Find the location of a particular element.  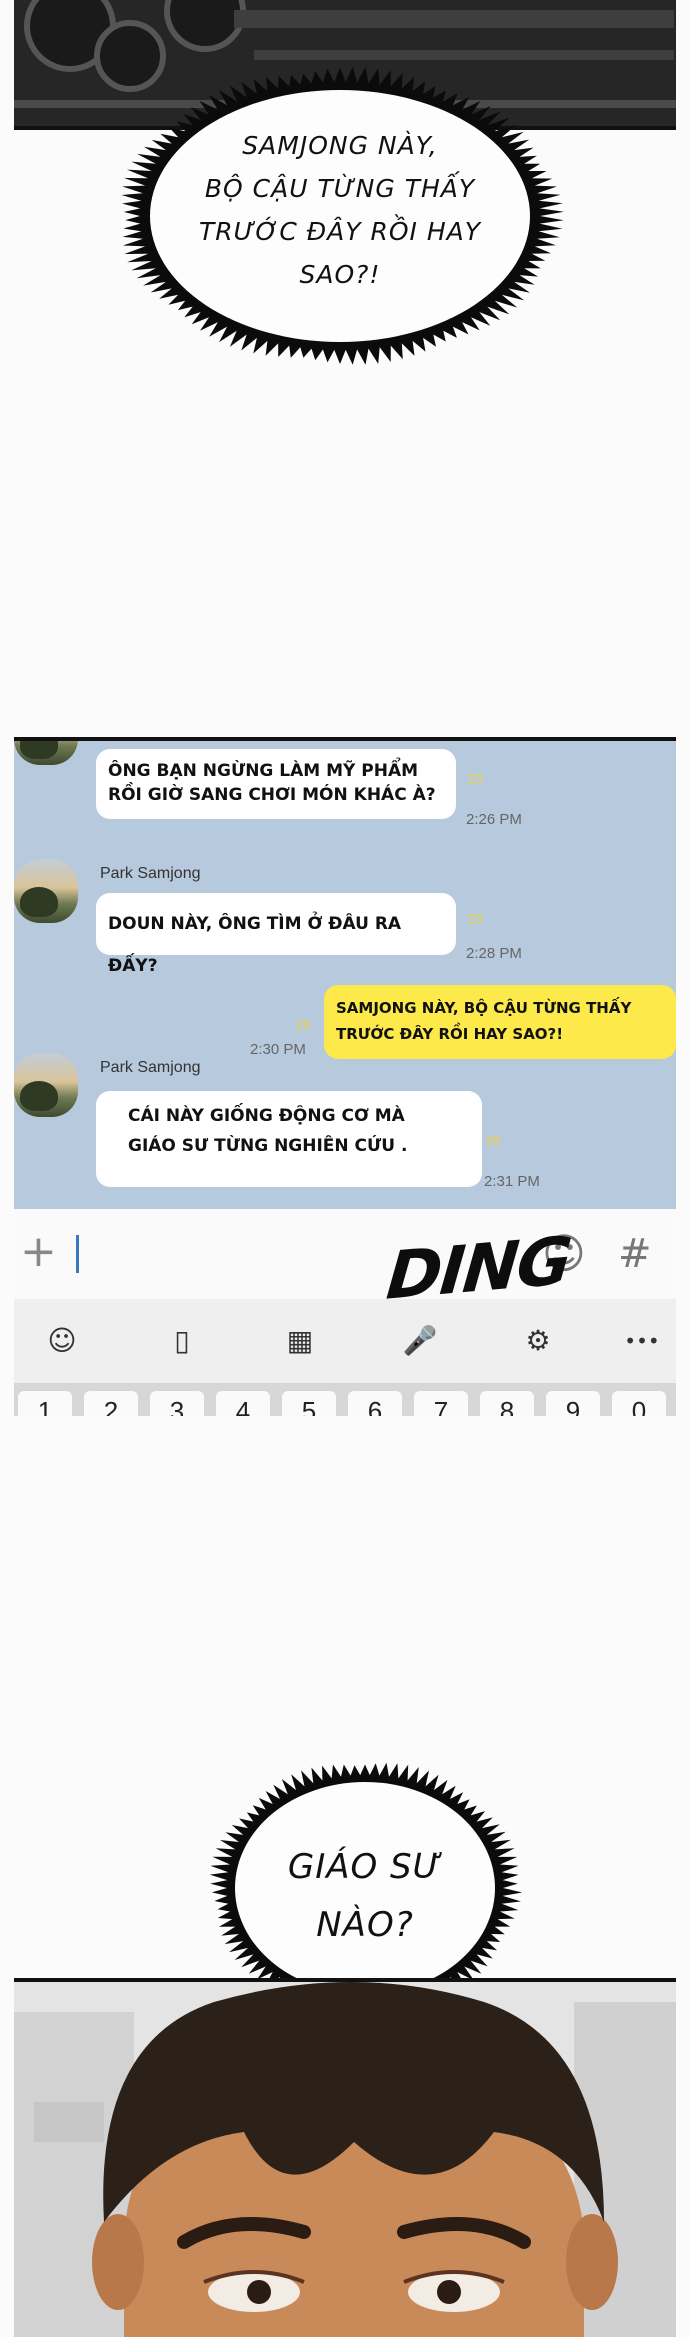

message-line: GIÁO SƯ TỪNG NGHIÊN CỨU . is located at coordinates (268, 1146).